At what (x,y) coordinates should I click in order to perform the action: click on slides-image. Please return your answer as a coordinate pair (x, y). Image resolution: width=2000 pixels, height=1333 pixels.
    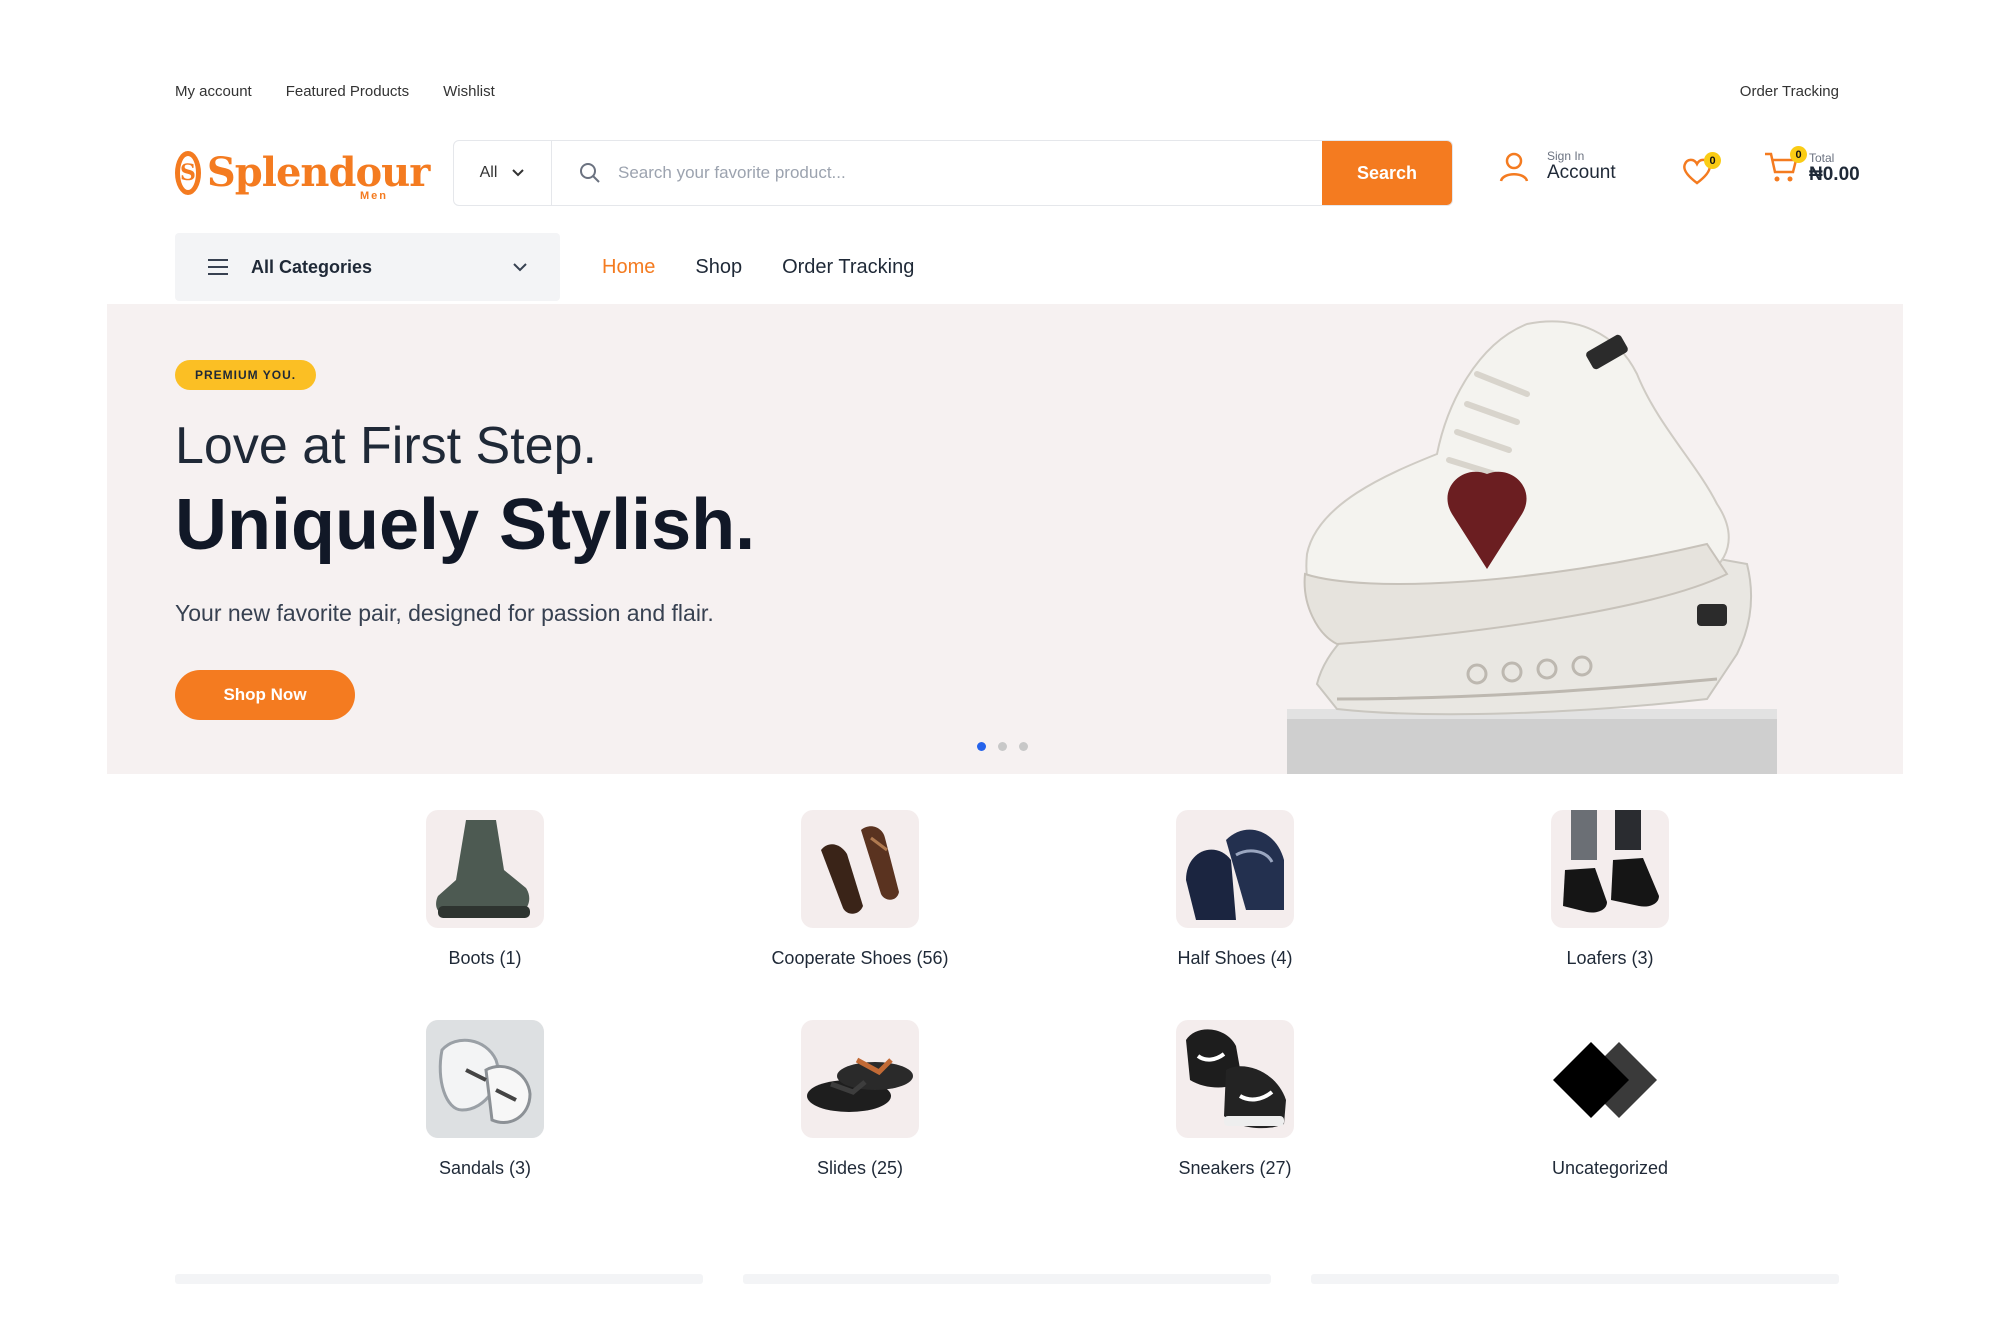
    Looking at the image, I should click on (860, 1079).